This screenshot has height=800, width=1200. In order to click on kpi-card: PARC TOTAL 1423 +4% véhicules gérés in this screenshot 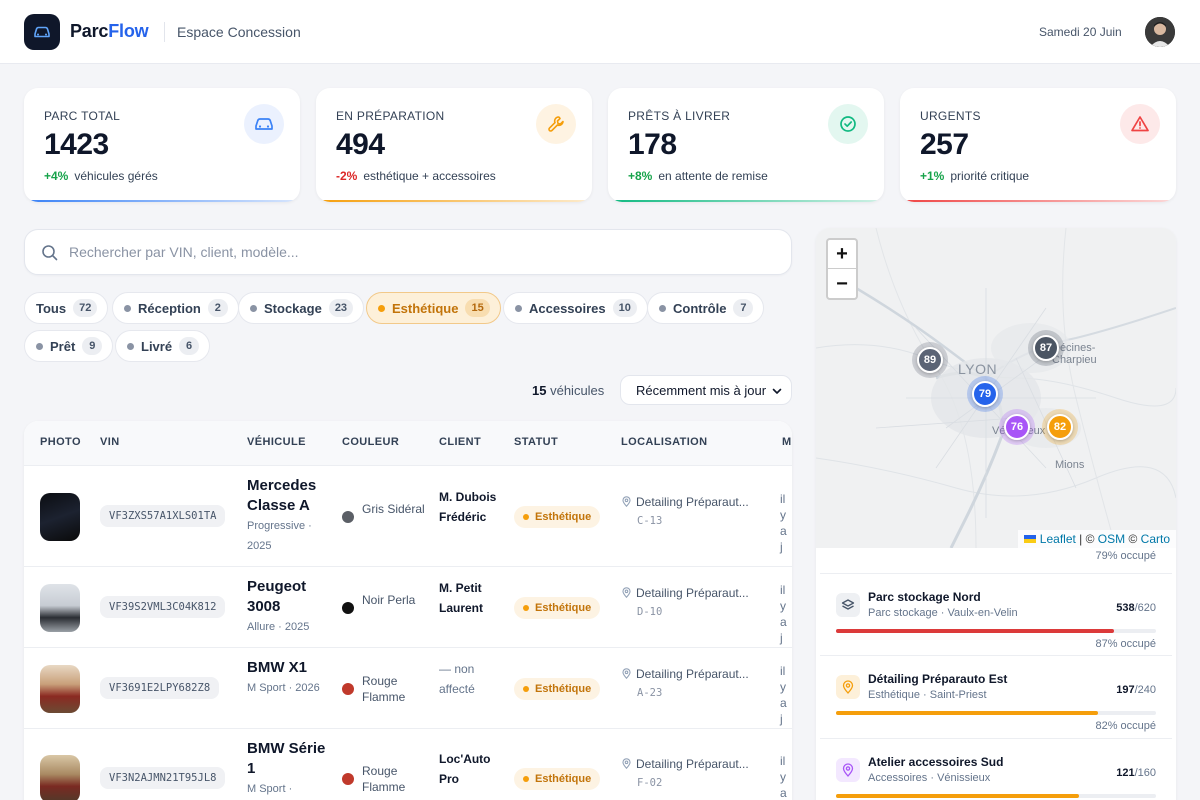, I will do `click(162, 145)`.